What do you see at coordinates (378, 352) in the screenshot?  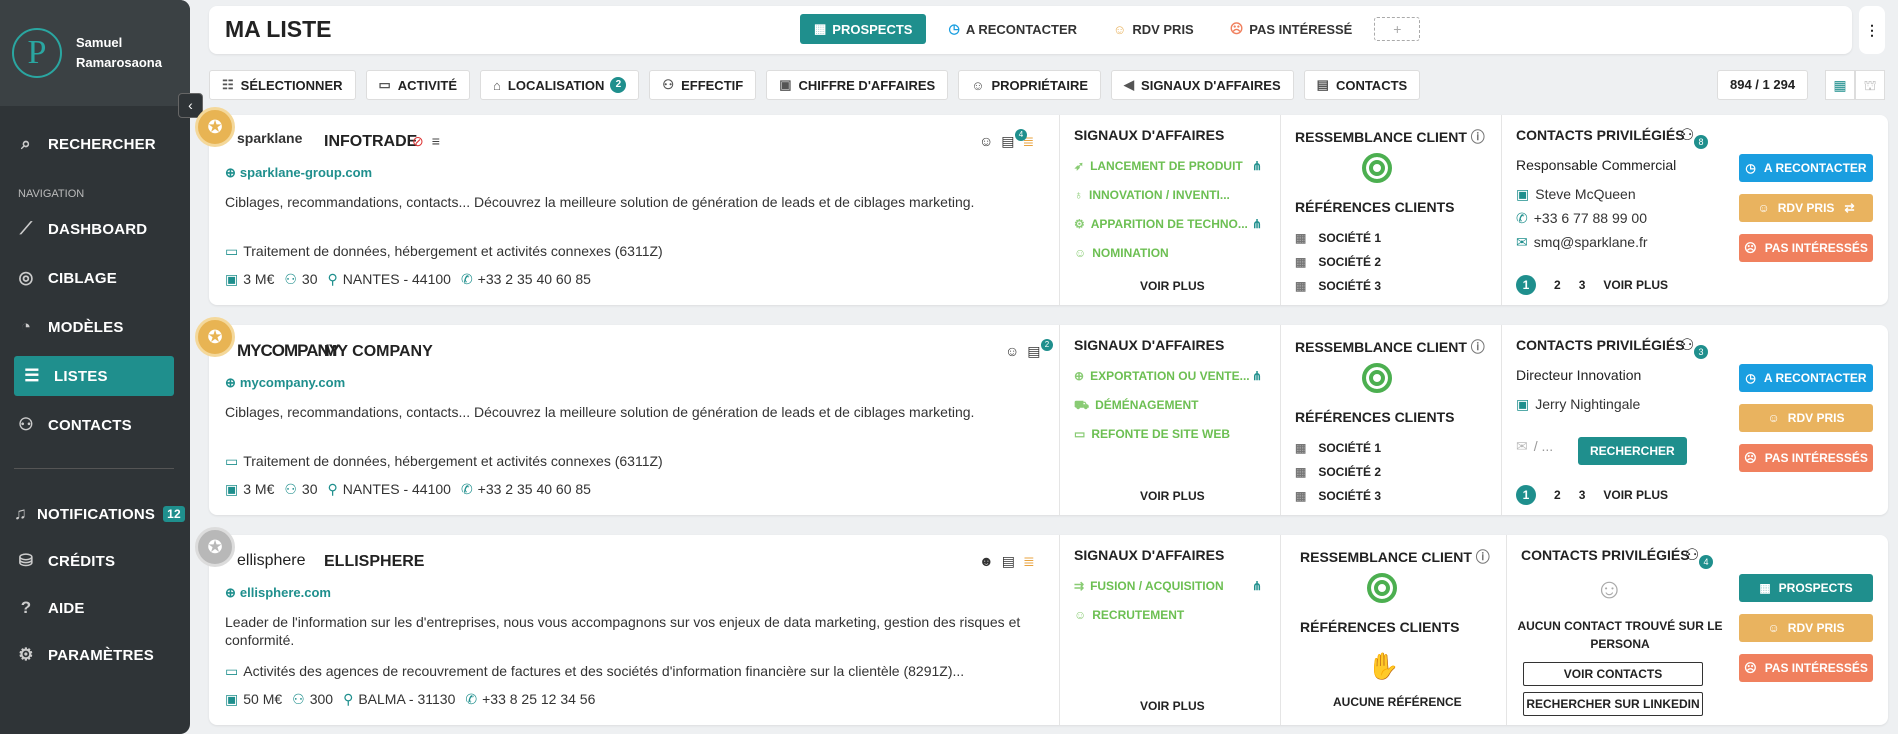 I see `company-name: MY COMPANY` at bounding box center [378, 352].